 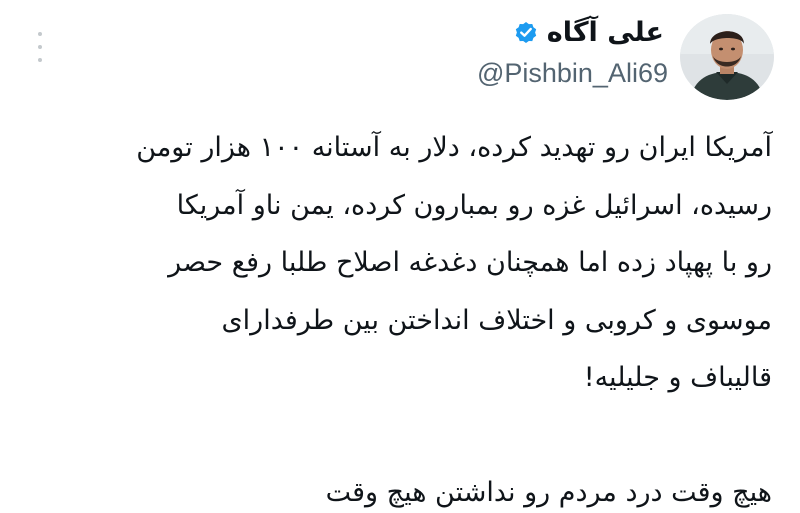 I want to click on avatar-photo, so click(x=727, y=57).